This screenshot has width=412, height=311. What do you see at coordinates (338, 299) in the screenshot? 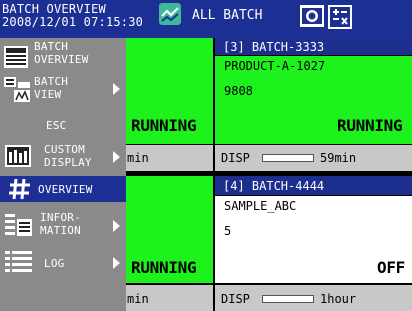
I see `disp-value: 1hour` at bounding box center [338, 299].